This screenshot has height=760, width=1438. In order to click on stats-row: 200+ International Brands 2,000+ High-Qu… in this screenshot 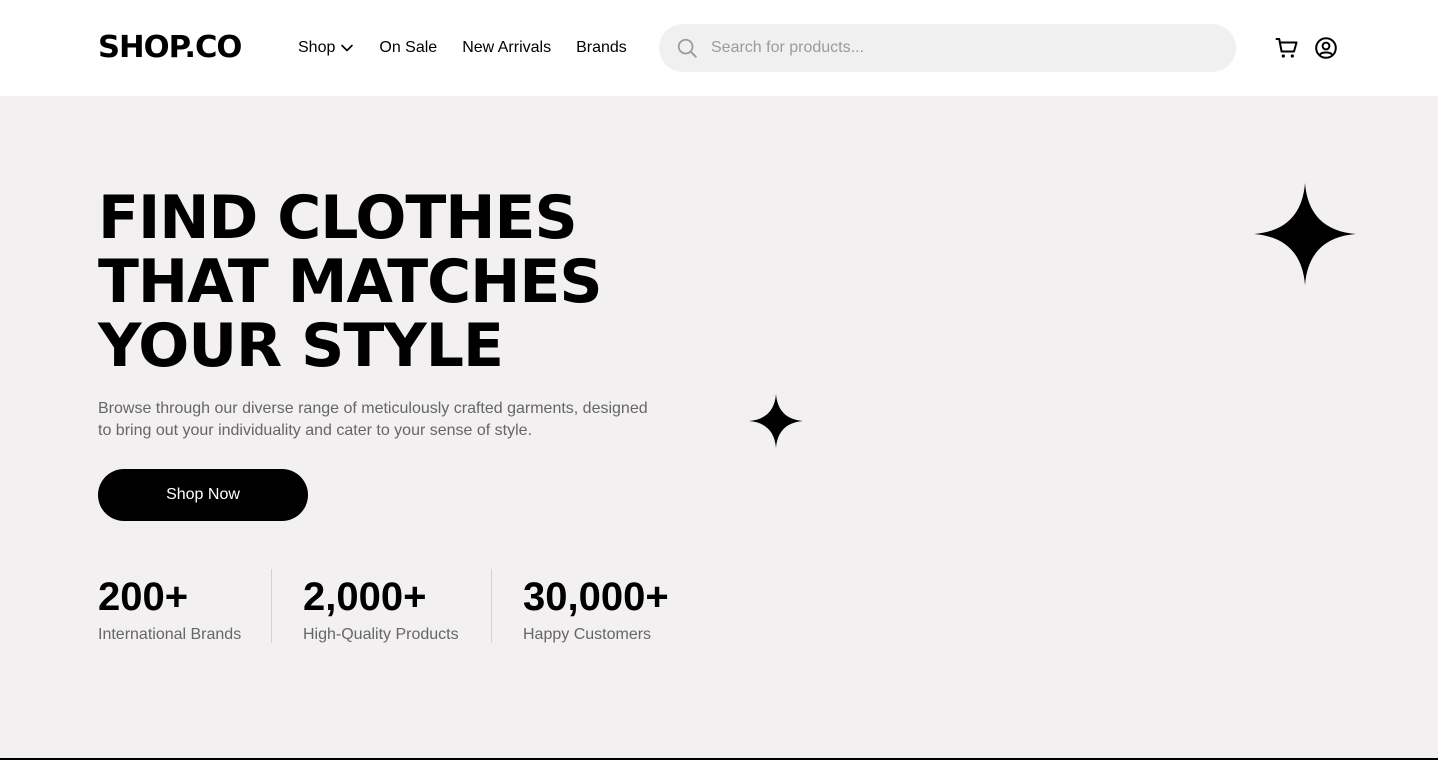, I will do `click(383, 606)`.